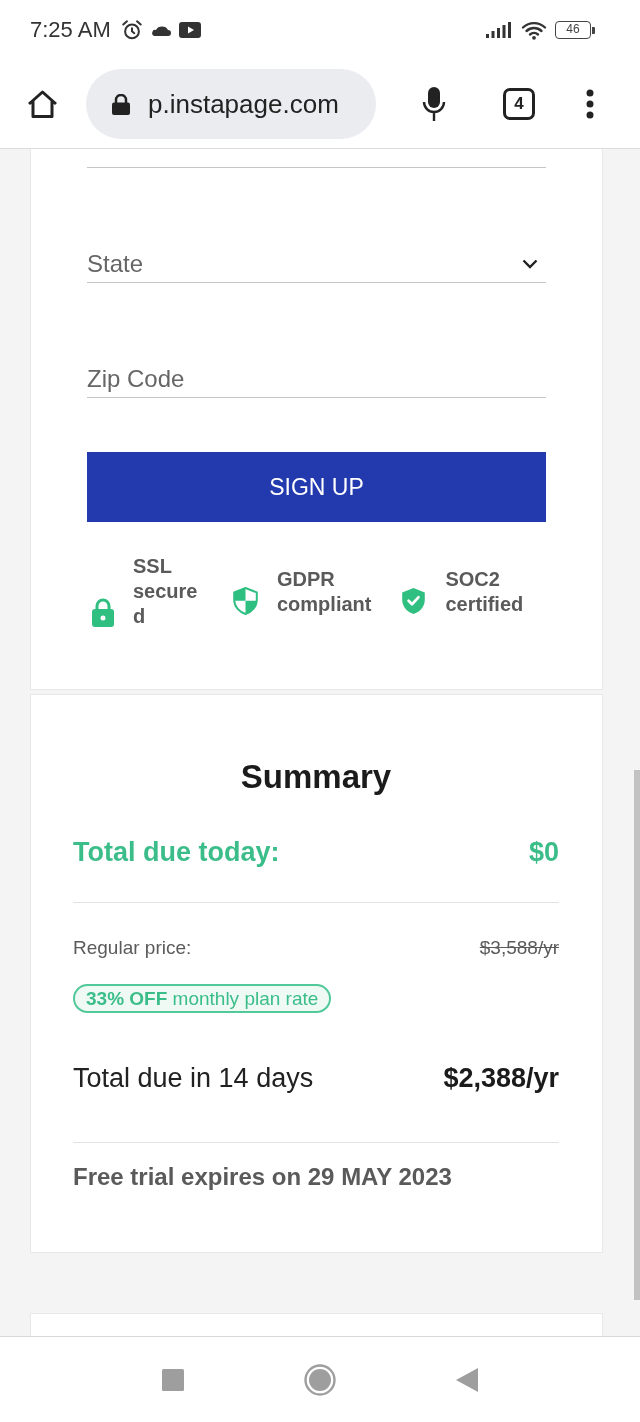 This screenshot has height=1422, width=640. I want to click on battery-indicator: 46, so click(575, 30).